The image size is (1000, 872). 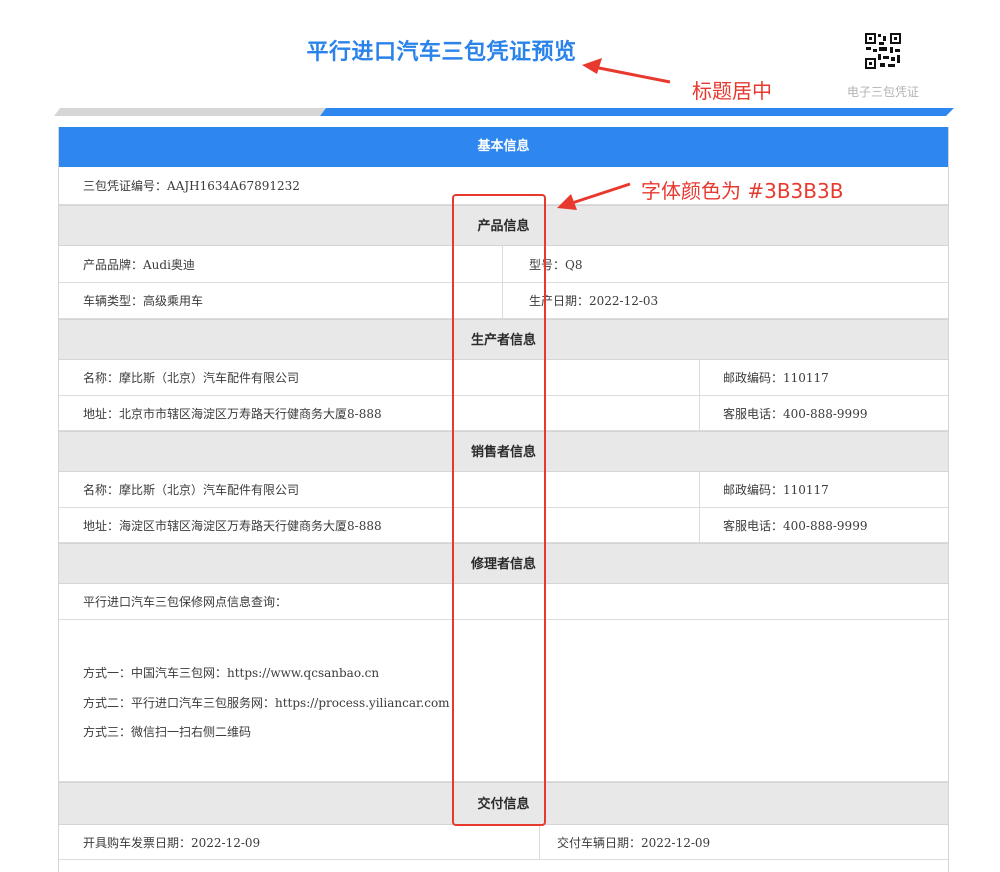 I want to click on annotation-font-note: 字体颜色为 #3B3B3B, so click(x=742, y=191).